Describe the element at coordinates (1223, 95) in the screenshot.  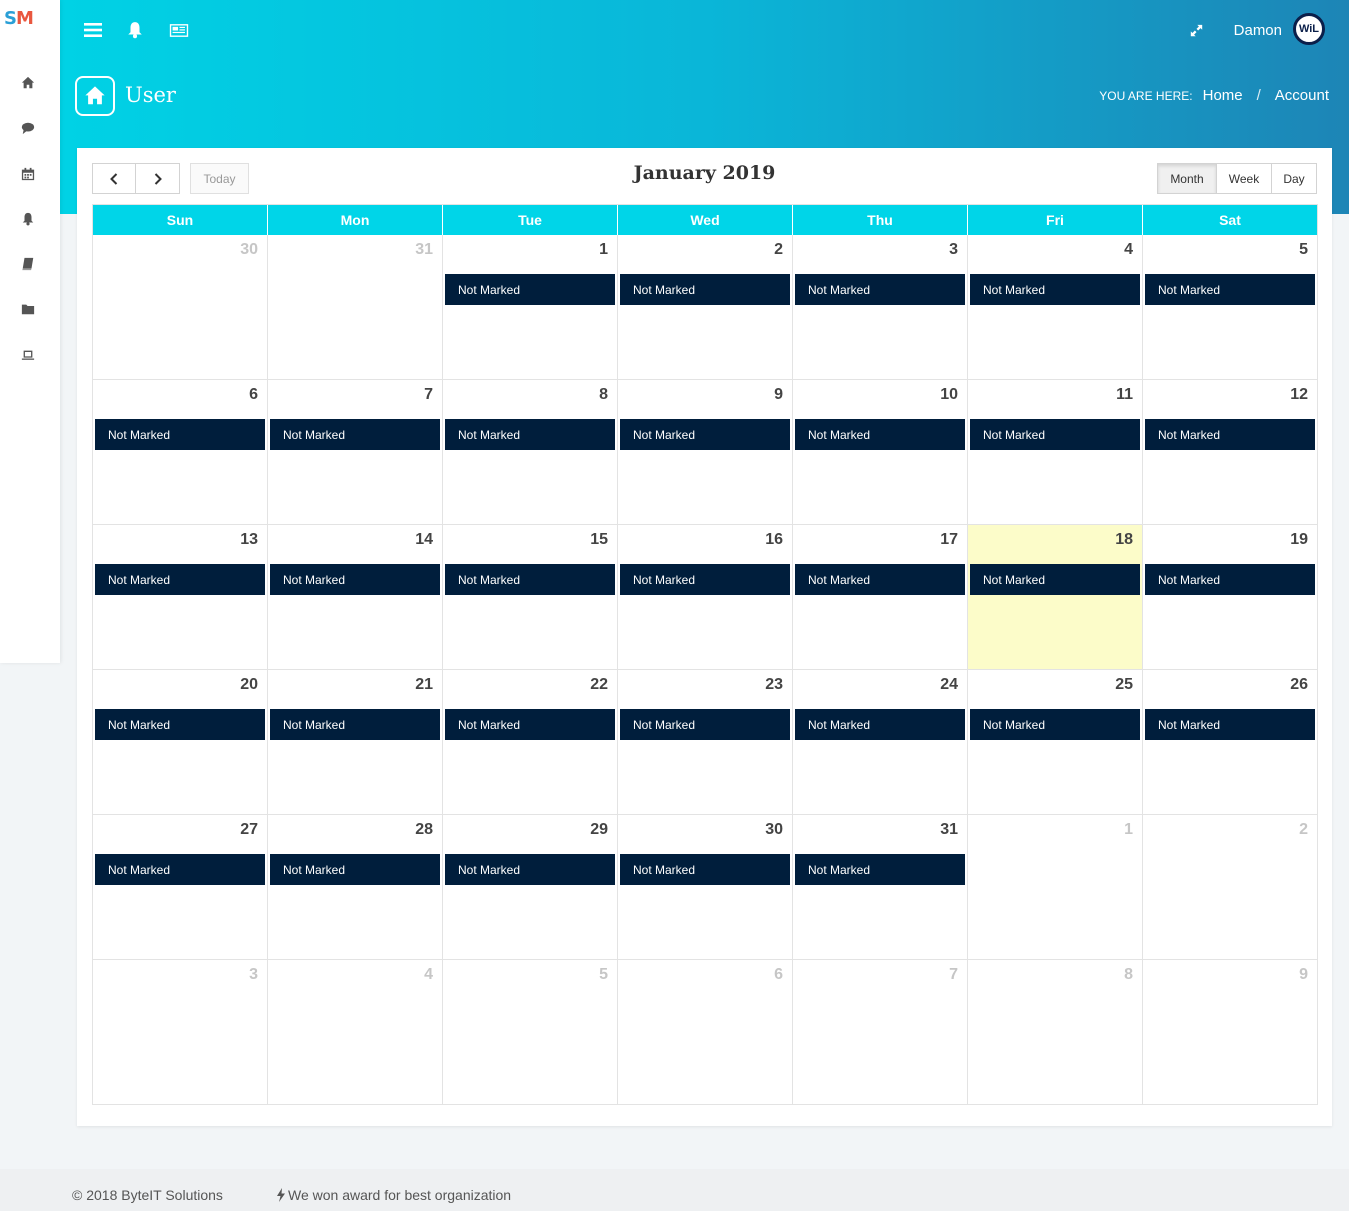
I see `breadcrumb-home-link: Home` at that location.